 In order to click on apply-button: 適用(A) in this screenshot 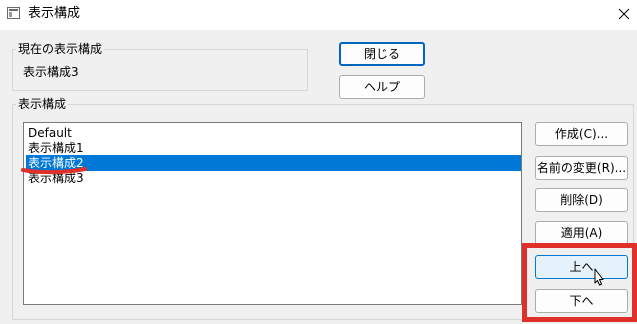, I will do `click(581, 233)`.